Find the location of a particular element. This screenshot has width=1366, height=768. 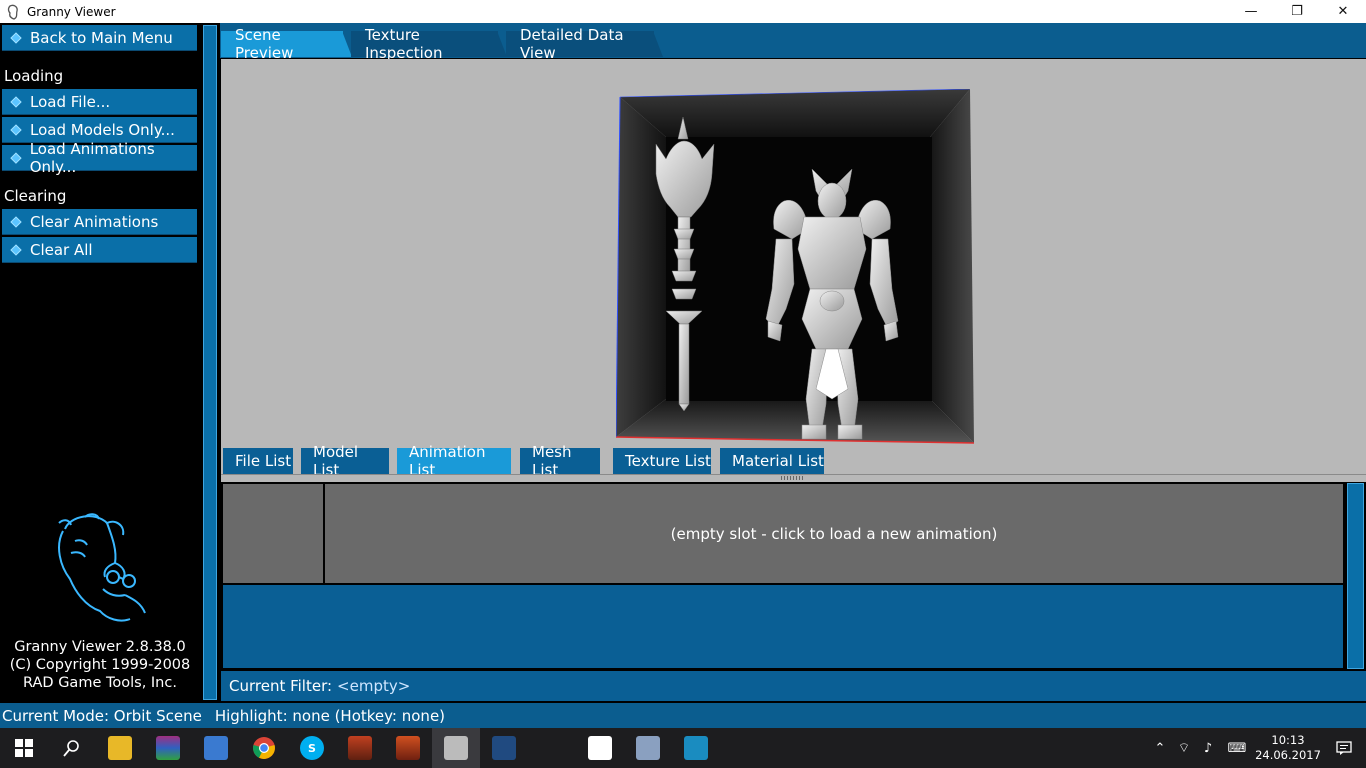

metin-icon is located at coordinates (552, 748).